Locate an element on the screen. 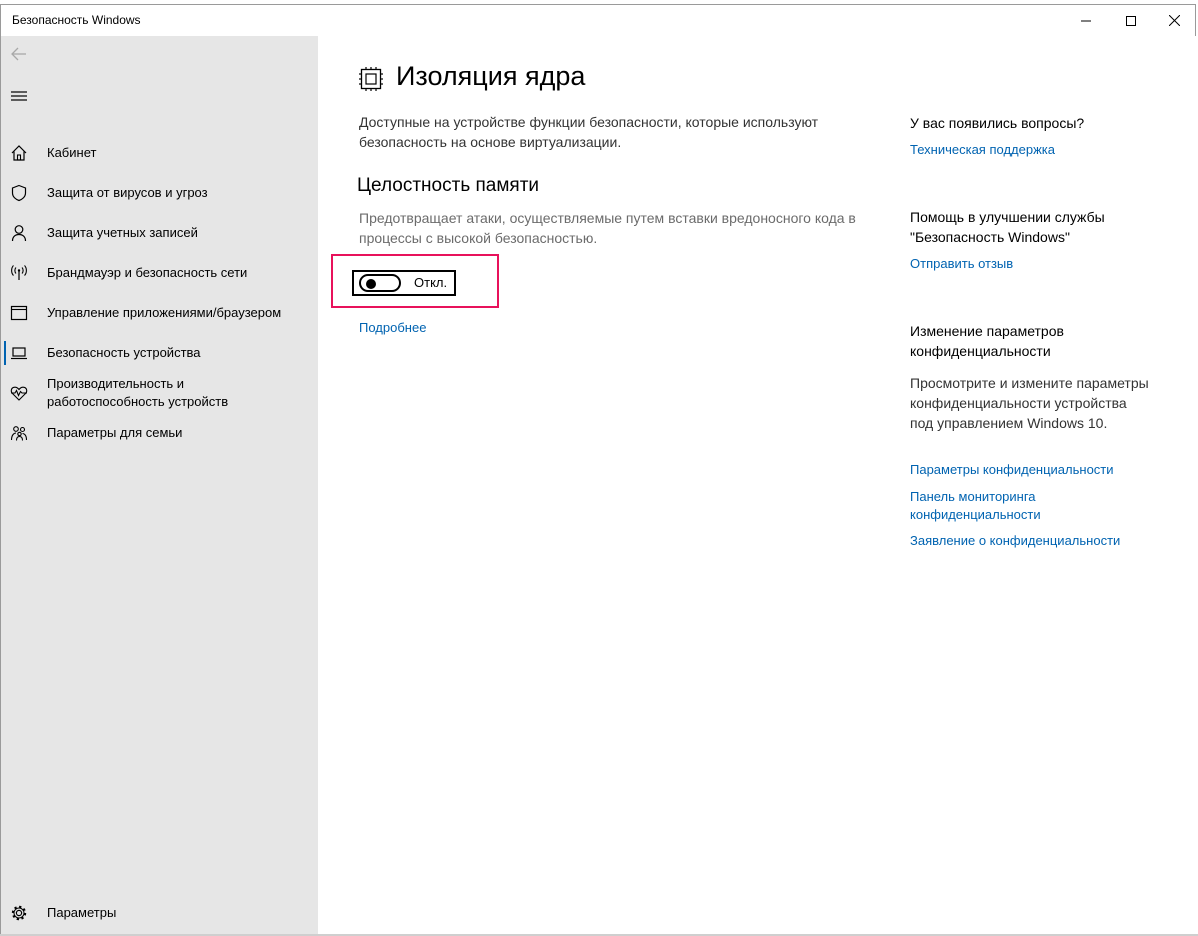  minimize-button is located at coordinates (1086, 20).